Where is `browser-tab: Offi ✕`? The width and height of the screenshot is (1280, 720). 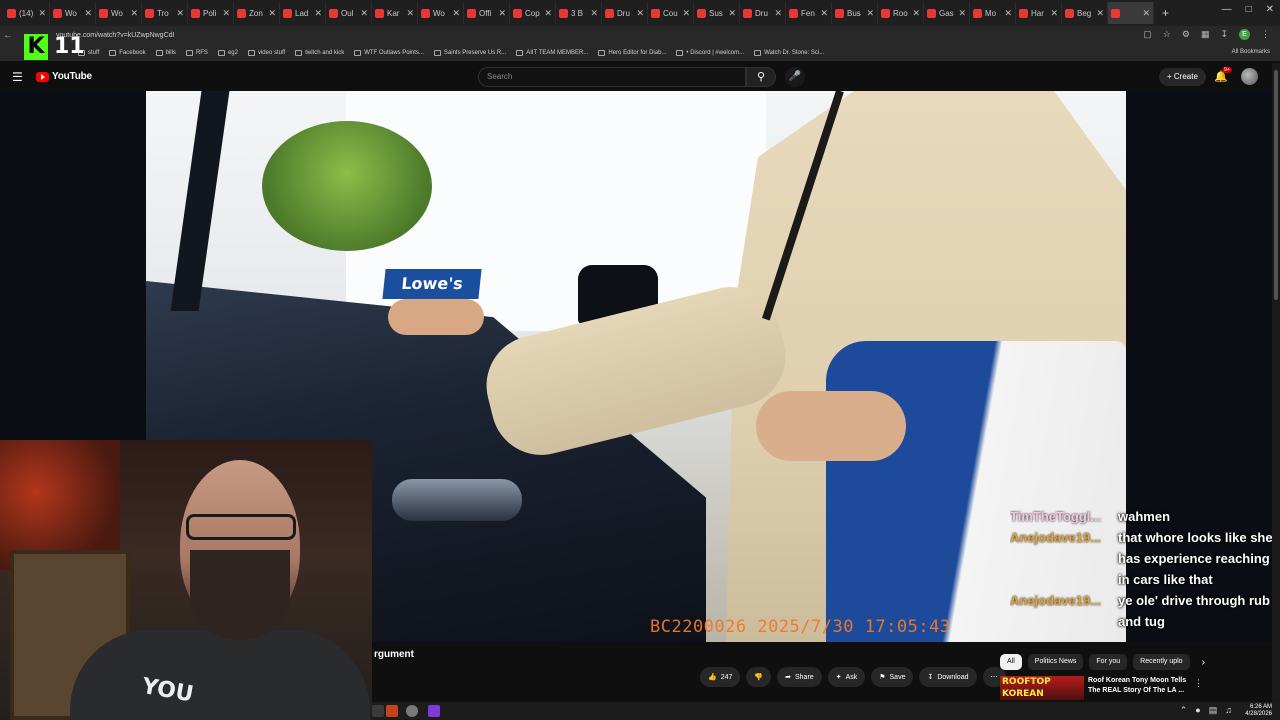
browser-tab: Offi ✕ is located at coordinates (487, 13).